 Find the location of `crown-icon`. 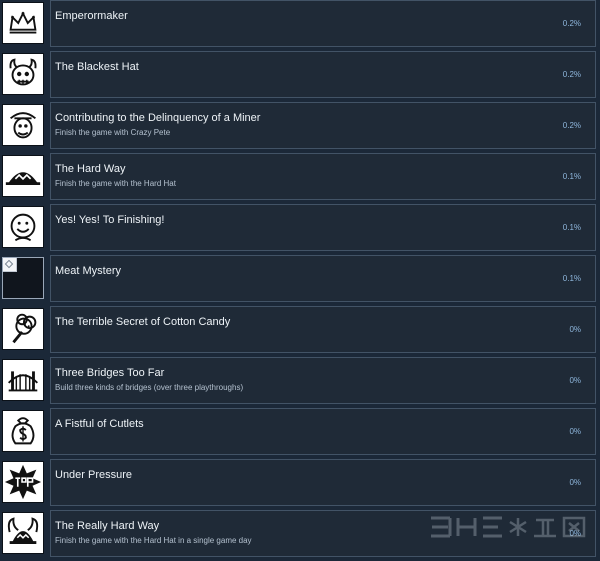

crown-icon is located at coordinates (23, 23).